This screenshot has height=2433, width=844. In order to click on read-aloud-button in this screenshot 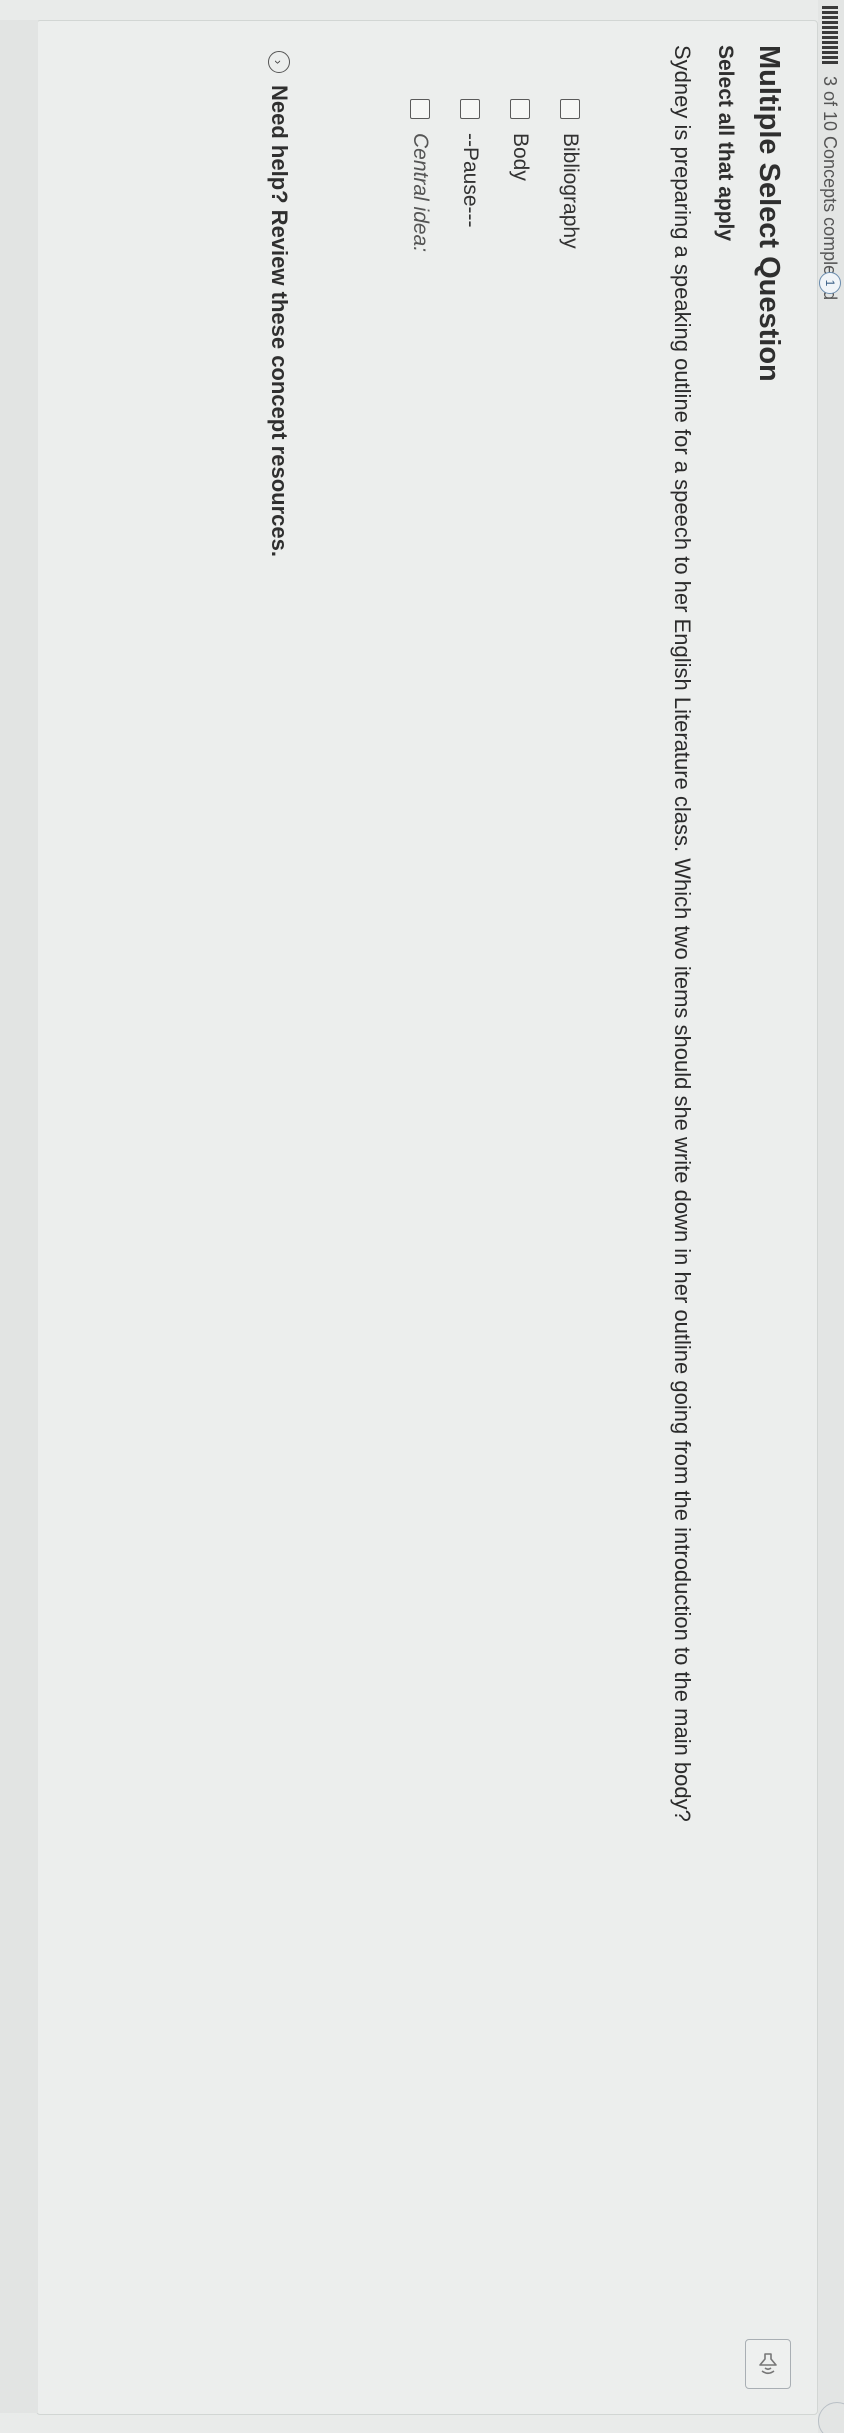, I will do `click(768, 2364)`.